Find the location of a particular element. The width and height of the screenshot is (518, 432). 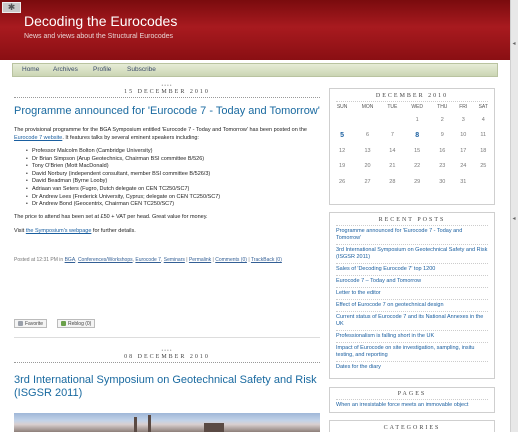

scrollbar: ◂ ◂ is located at coordinates (514, 216).